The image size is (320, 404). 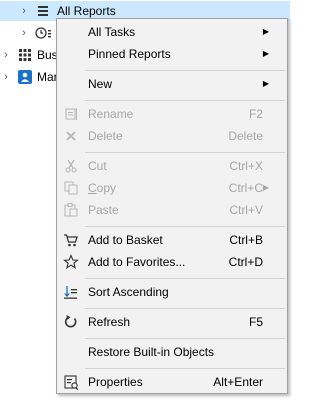 What do you see at coordinates (238, 382) in the screenshot?
I see `menu-item-shortcut: Alt+Enter` at bounding box center [238, 382].